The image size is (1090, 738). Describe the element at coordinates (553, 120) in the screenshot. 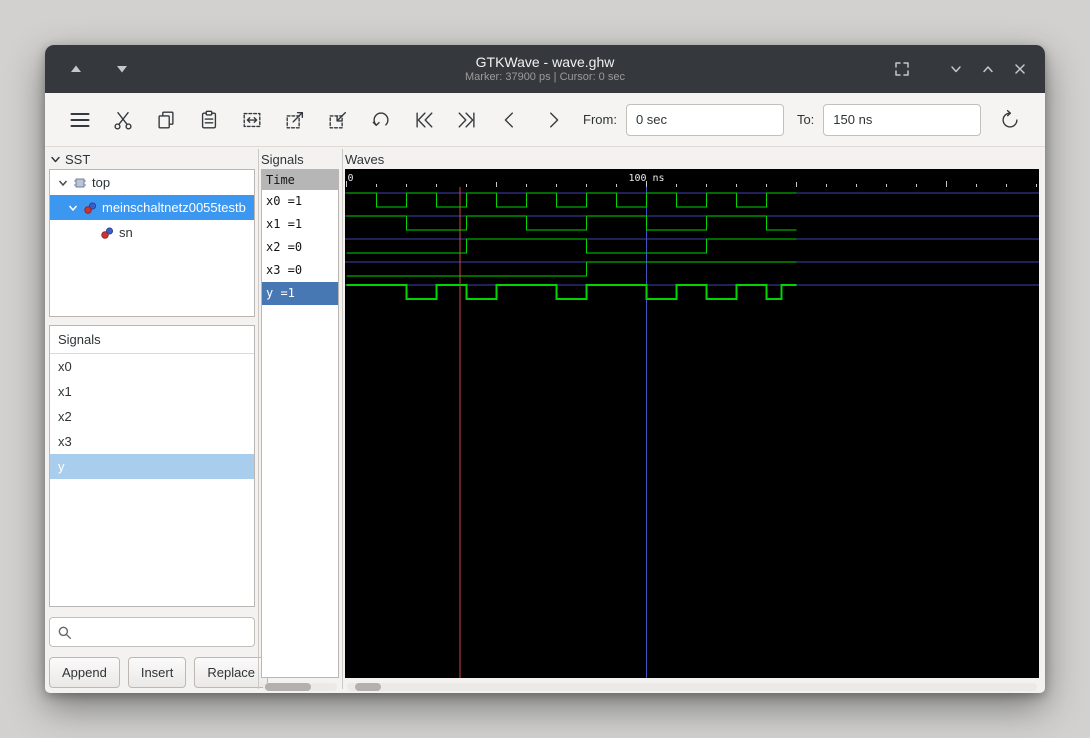

I see `step-forward-icon` at that location.